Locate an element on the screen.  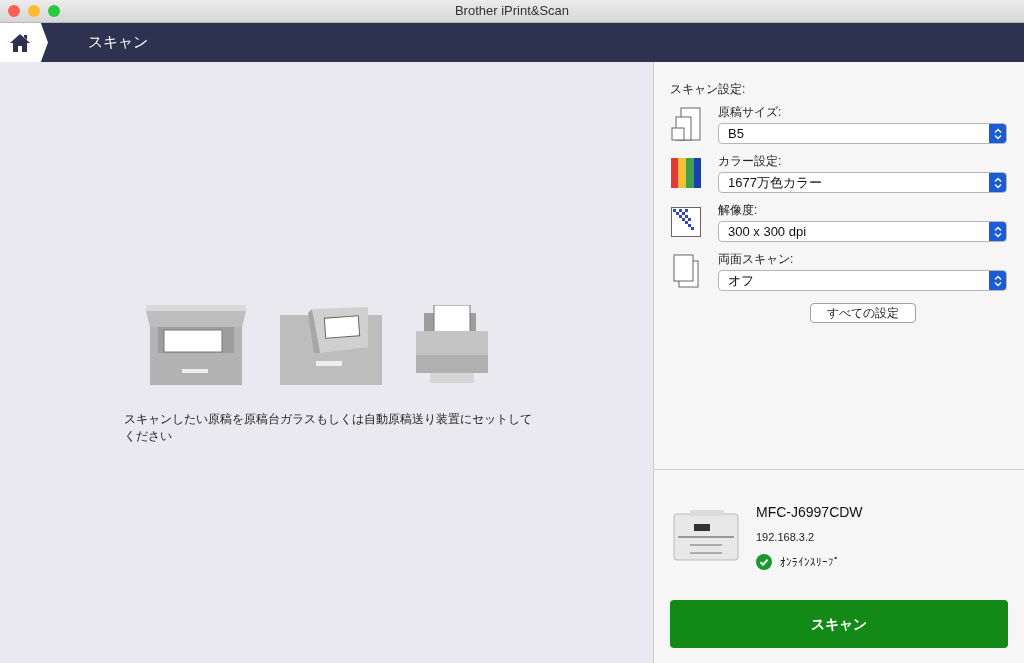
instruction-text: スキャンしたい原稿を原稿台ガラスもしくは自動原稿送り装置にセットしてください is located at coordinates (328, 428).